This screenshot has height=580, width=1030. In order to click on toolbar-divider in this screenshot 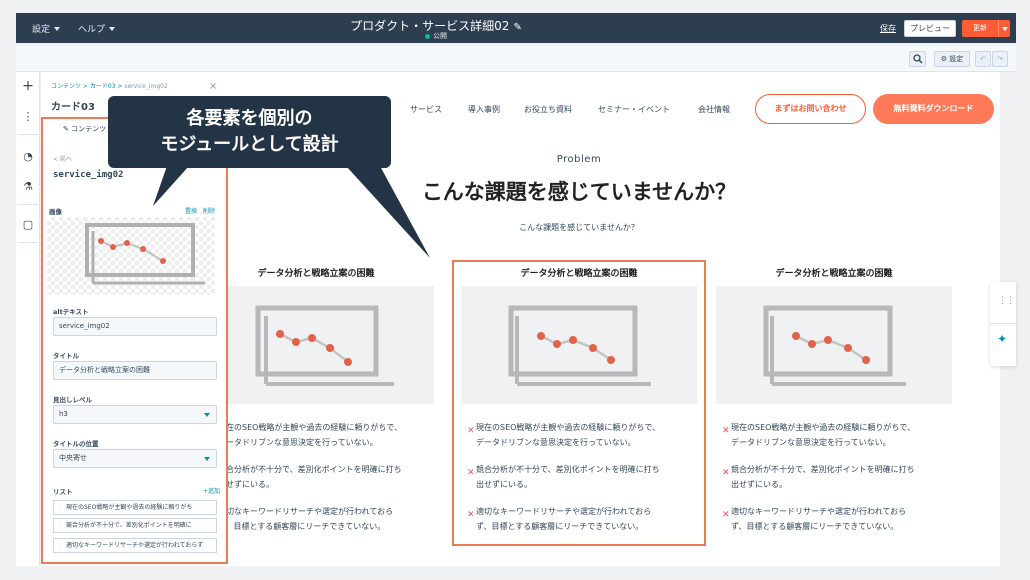, I will do `click(1003, 323)`.